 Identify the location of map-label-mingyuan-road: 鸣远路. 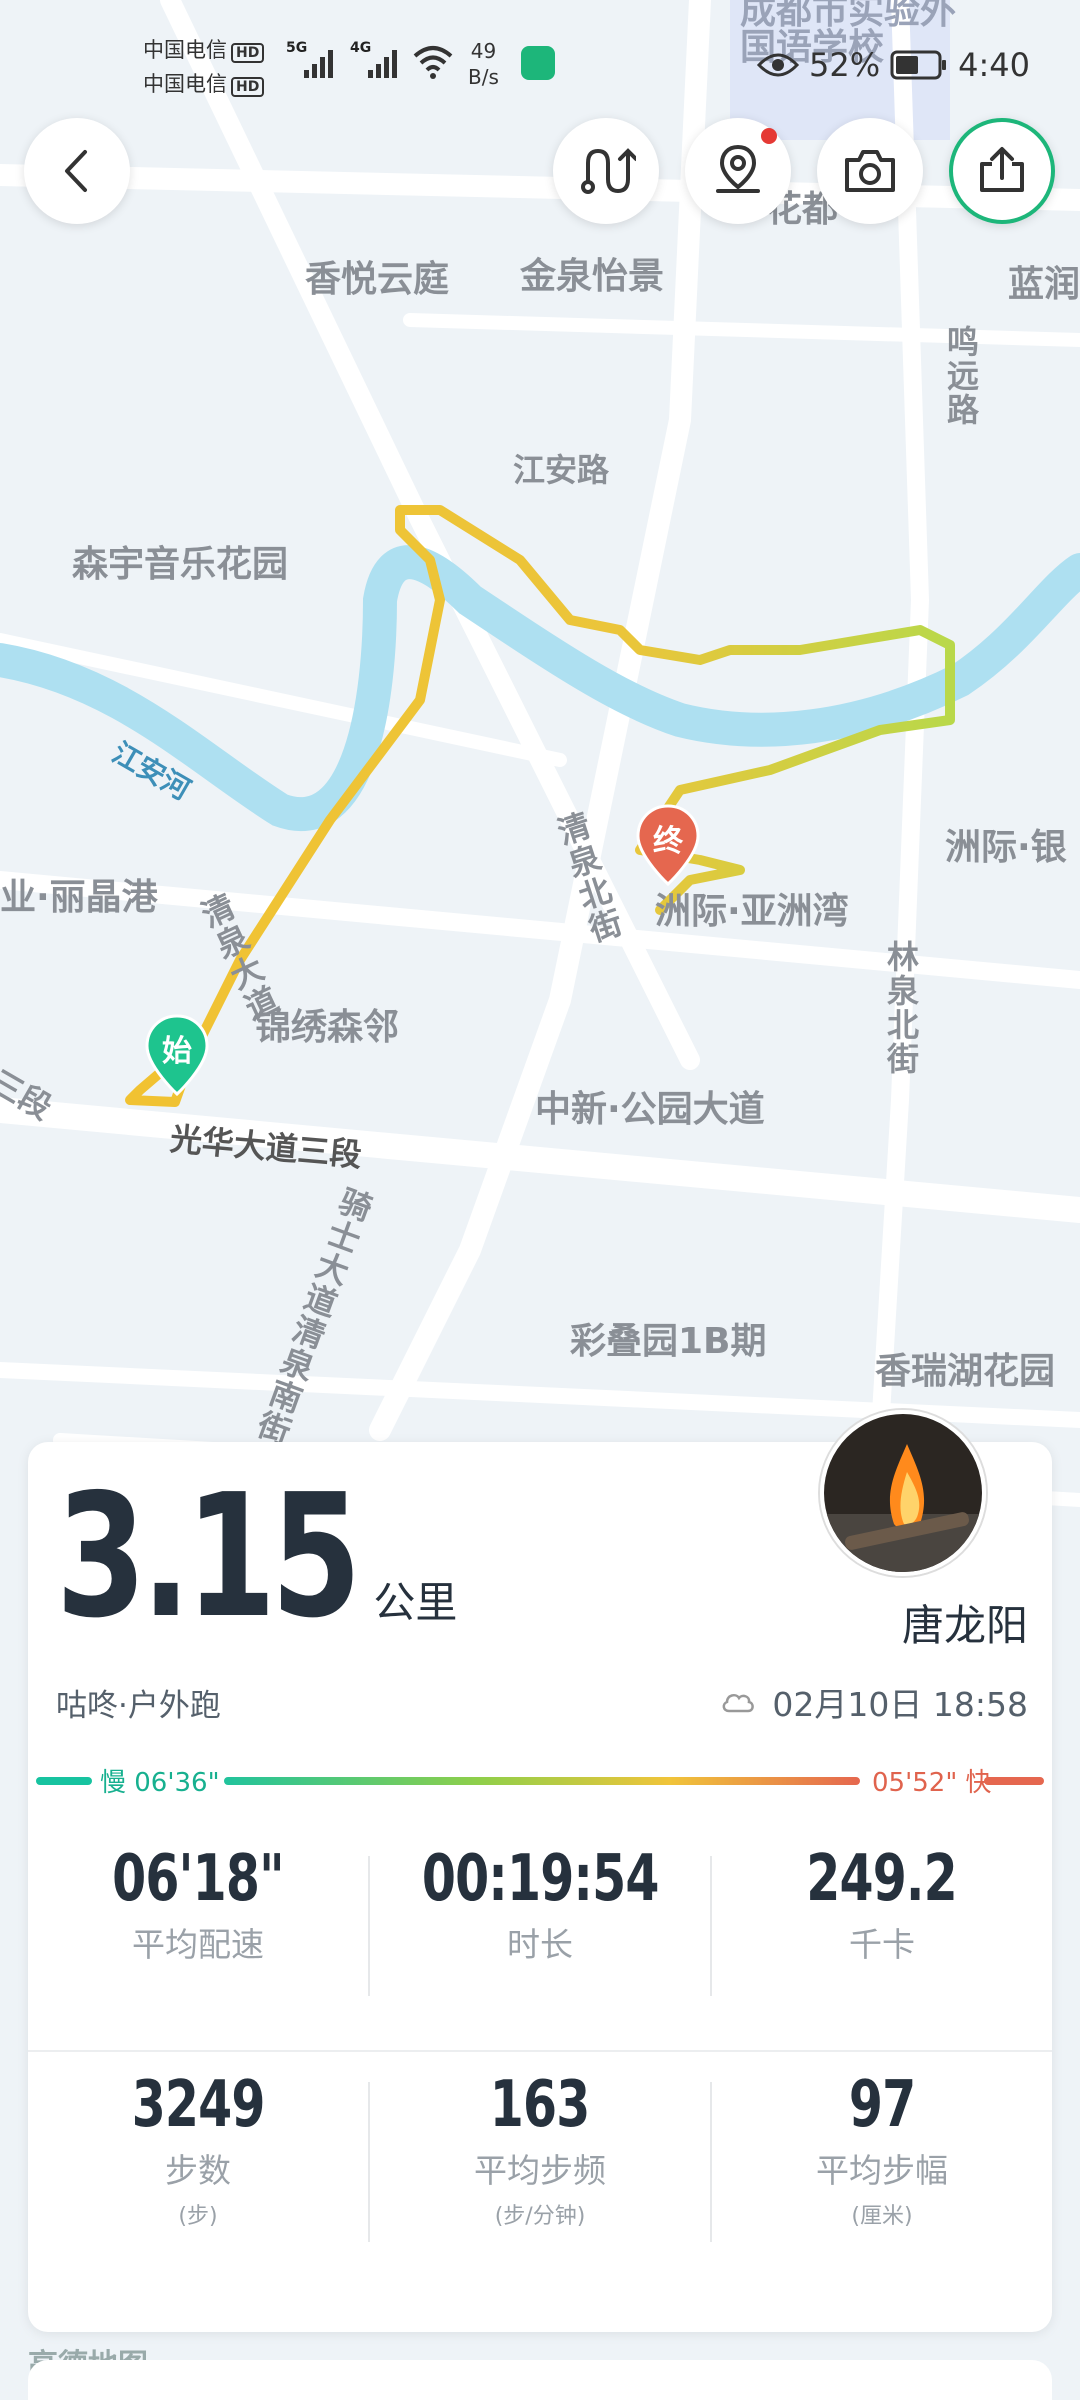
(961, 376).